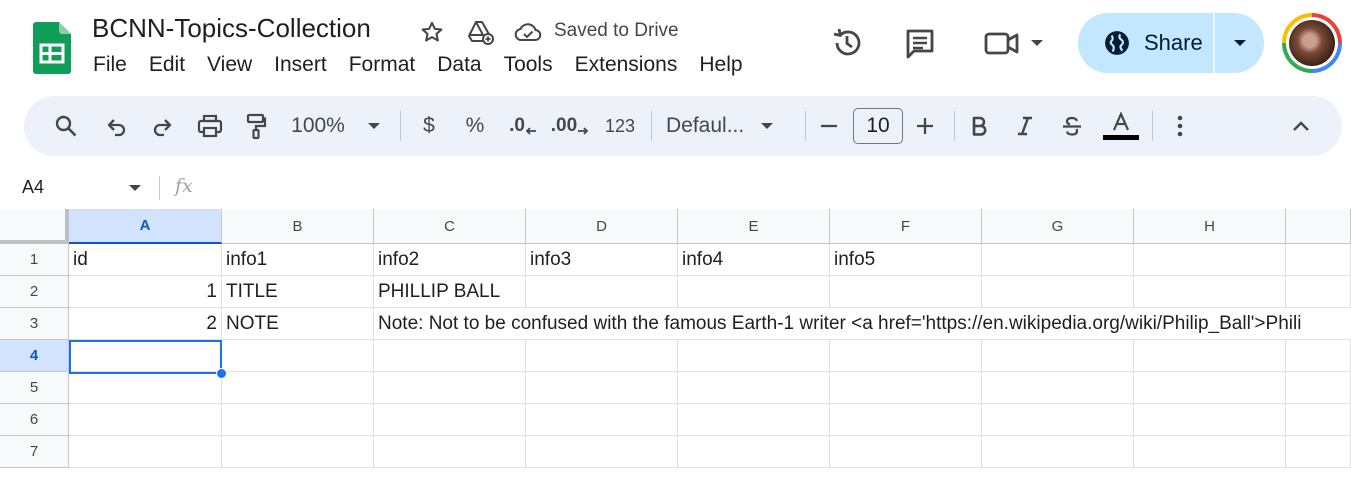 The height and width of the screenshot is (478, 1351). I want to click on name-box-dropdown-icon, so click(135, 188).